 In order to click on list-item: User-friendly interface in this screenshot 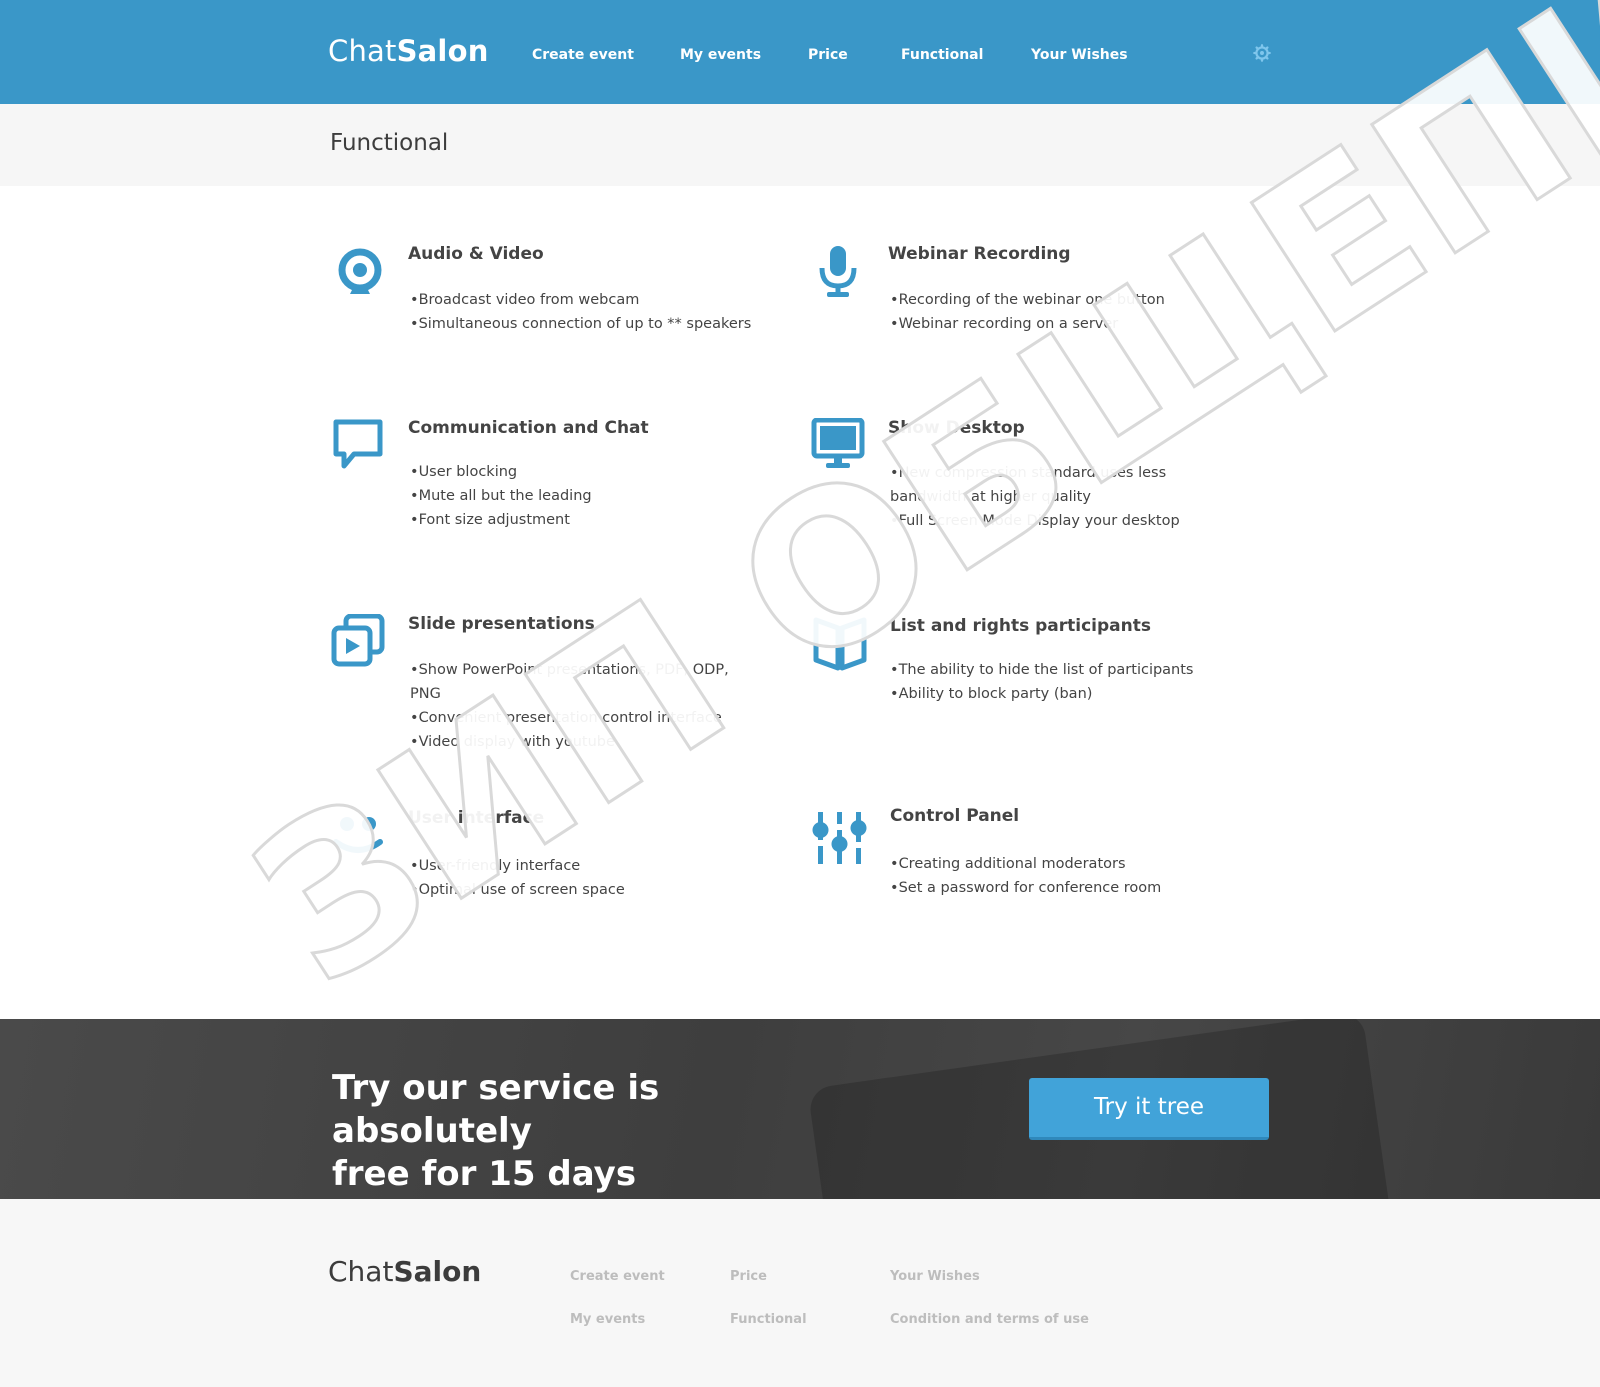, I will do `click(585, 866)`.